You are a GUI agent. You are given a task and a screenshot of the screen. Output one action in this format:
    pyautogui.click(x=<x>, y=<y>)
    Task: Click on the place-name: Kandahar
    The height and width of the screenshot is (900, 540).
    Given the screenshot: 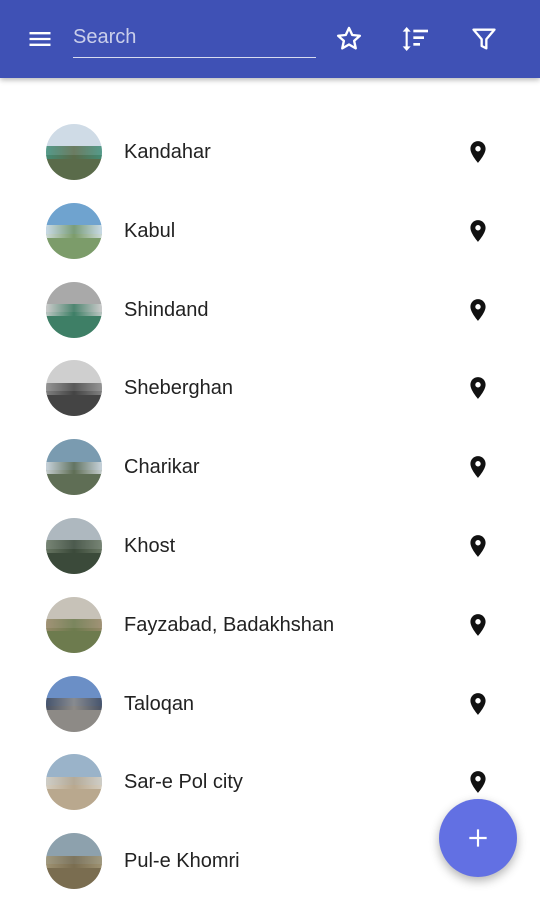 What is the action you would take?
    pyautogui.click(x=167, y=152)
    